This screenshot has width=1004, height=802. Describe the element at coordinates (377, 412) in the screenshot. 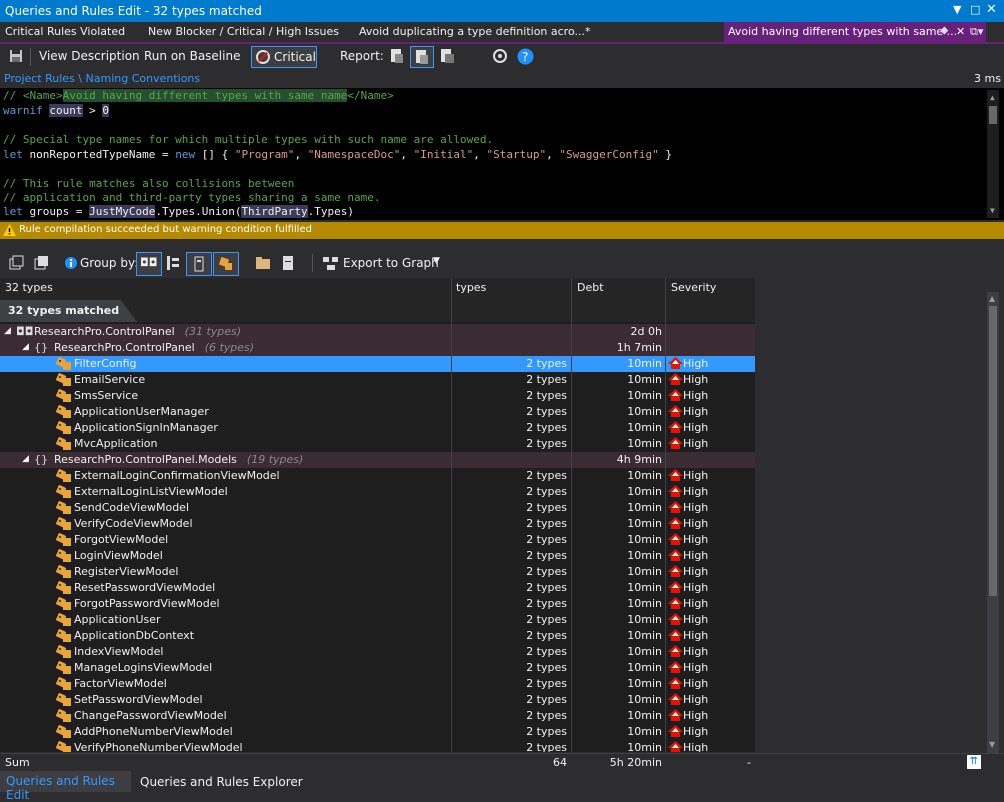

I see `table-row: ApplicationUserManager 2 types 10min High` at that location.